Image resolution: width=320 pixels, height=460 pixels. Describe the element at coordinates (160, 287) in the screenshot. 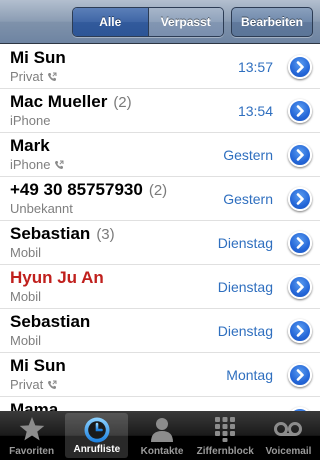

I see `call-row-missed: Hyun Ju An Mobil Dienstag` at that location.